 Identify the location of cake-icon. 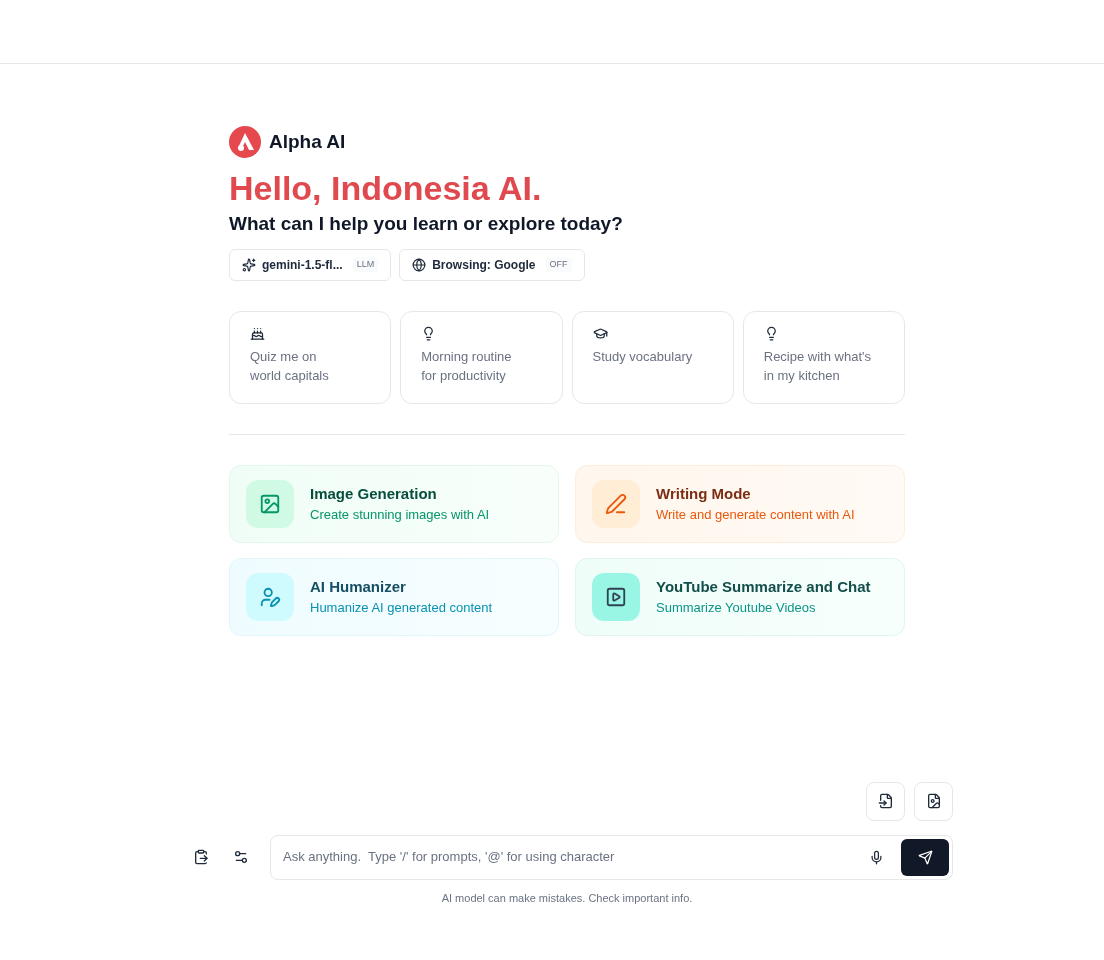
(257, 333).